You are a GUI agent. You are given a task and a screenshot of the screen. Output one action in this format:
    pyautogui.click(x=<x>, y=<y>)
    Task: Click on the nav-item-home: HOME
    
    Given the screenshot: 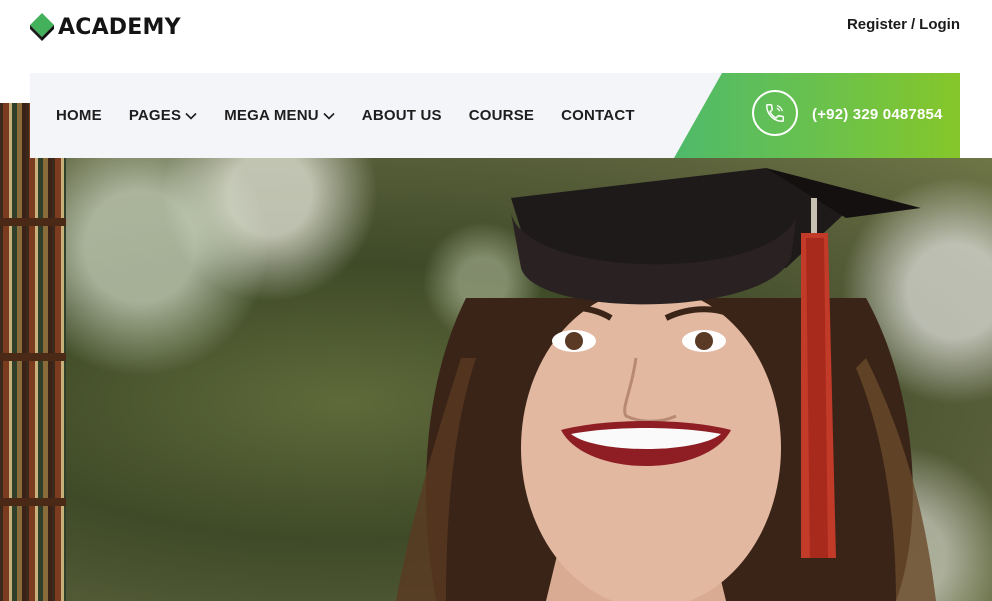 What is the action you would take?
    pyautogui.click(x=79, y=115)
    